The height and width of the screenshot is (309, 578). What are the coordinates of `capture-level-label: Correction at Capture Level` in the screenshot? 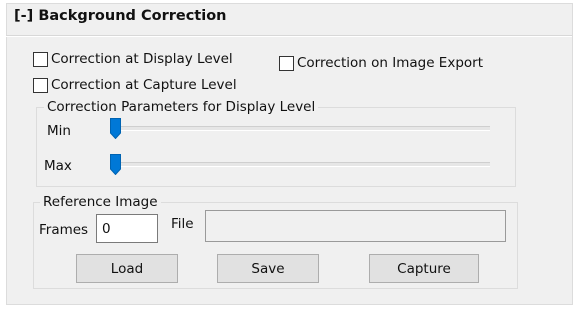 It's located at (144, 85).